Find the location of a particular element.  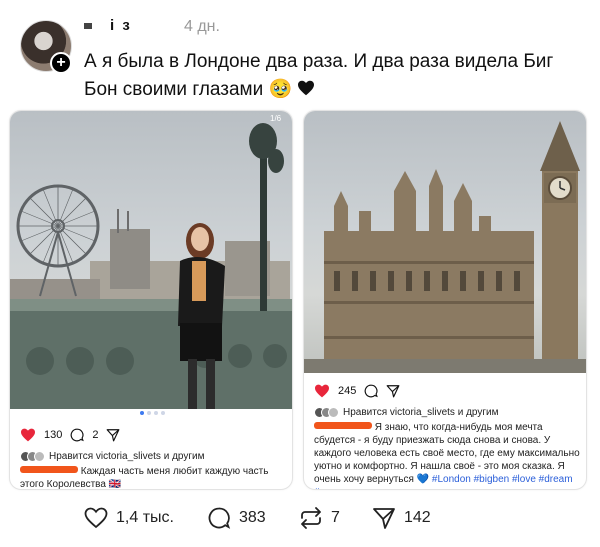

like-button: 1,4 тыс. is located at coordinates (129, 518).